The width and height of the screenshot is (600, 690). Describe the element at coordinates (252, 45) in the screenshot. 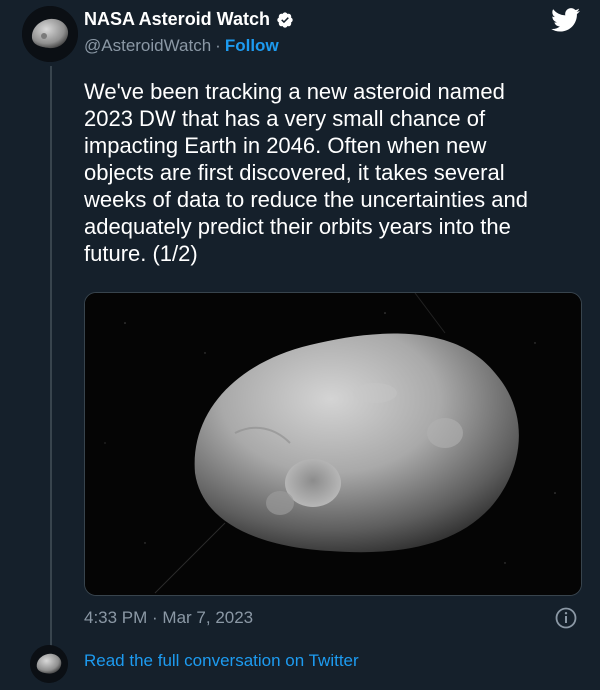

I see `follow-button: Follow` at that location.